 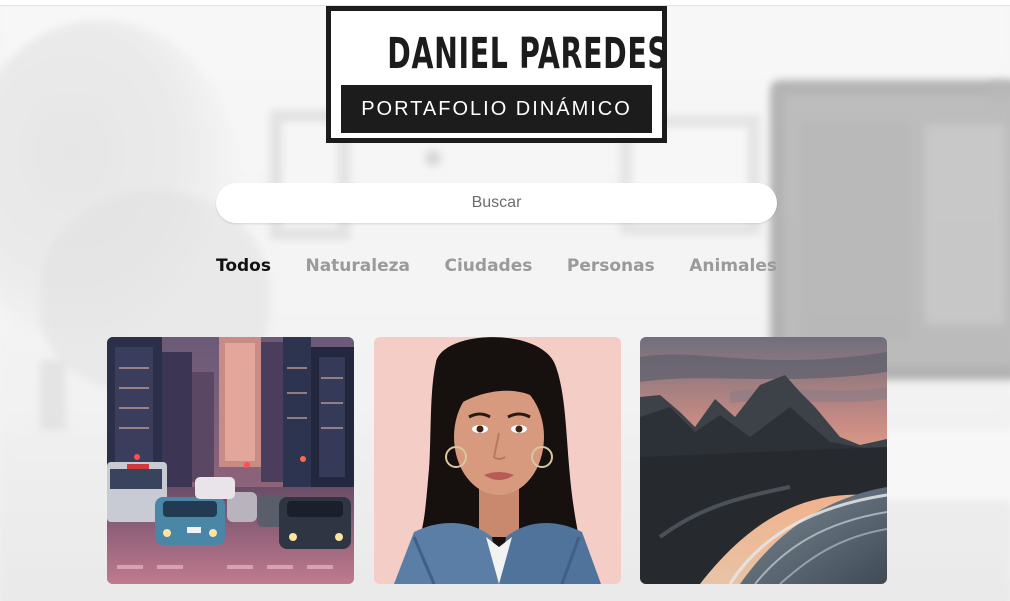 I want to click on logo-name: DANIEL PAREDES, so click(x=528, y=54).